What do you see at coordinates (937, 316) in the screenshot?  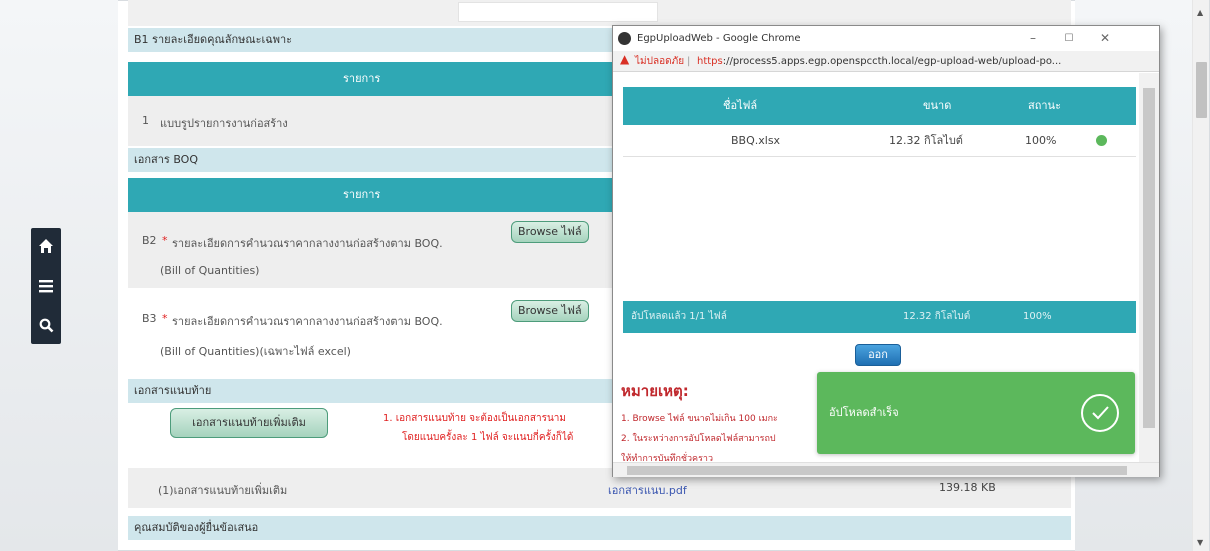 I see `upload-total-size: 12.32 กิโลไบต์` at bounding box center [937, 316].